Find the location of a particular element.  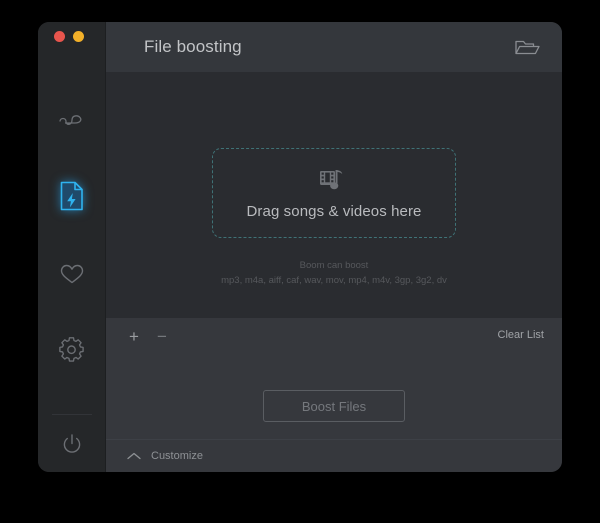

dropzone-label: Drag songs & videos here is located at coordinates (334, 211).